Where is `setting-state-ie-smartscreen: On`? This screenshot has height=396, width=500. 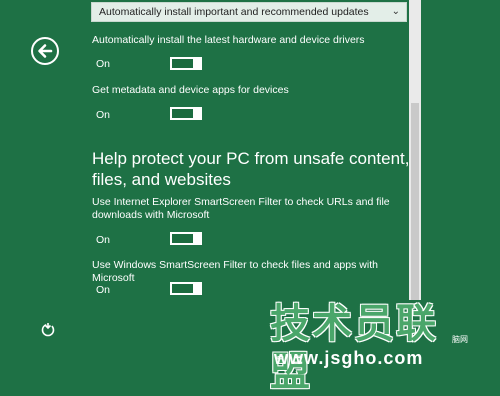
setting-state-ie-smartscreen: On is located at coordinates (103, 240).